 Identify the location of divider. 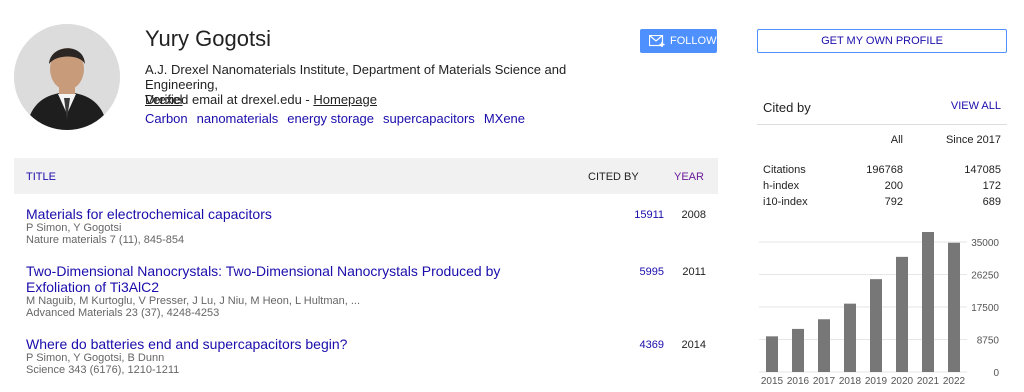
(882, 124).